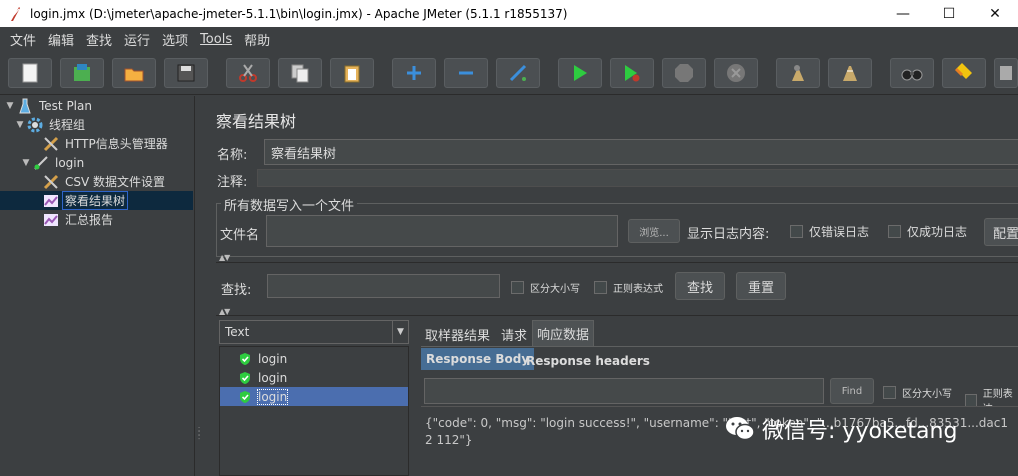  Describe the element at coordinates (761, 286) in the screenshot. I see `reset-button: 重置` at that location.